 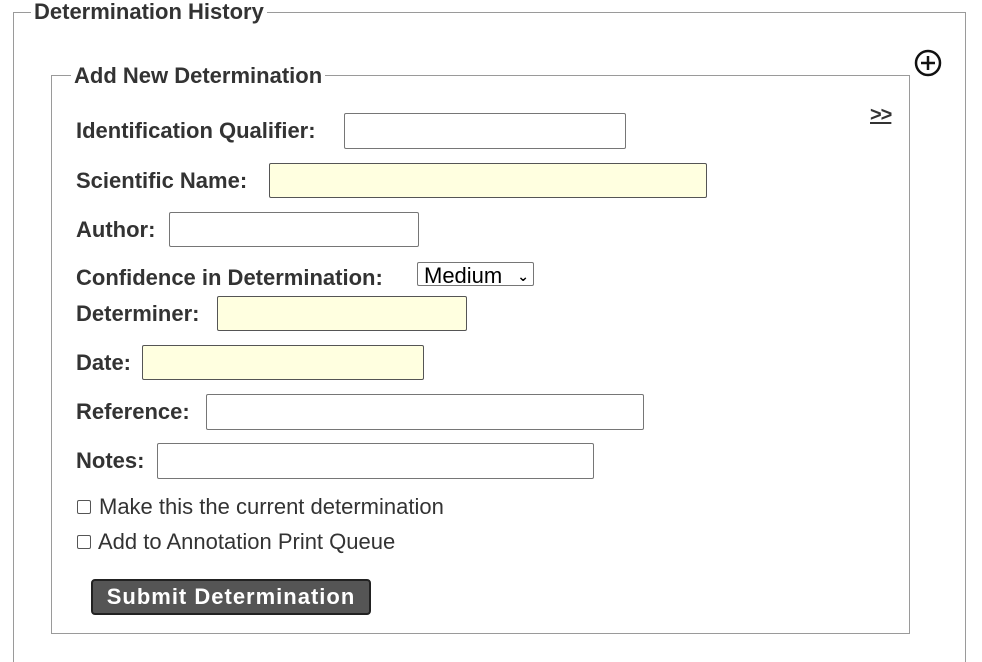 What do you see at coordinates (198, 76) in the screenshot?
I see `add-new-determination-legend: Add New Determination` at bounding box center [198, 76].